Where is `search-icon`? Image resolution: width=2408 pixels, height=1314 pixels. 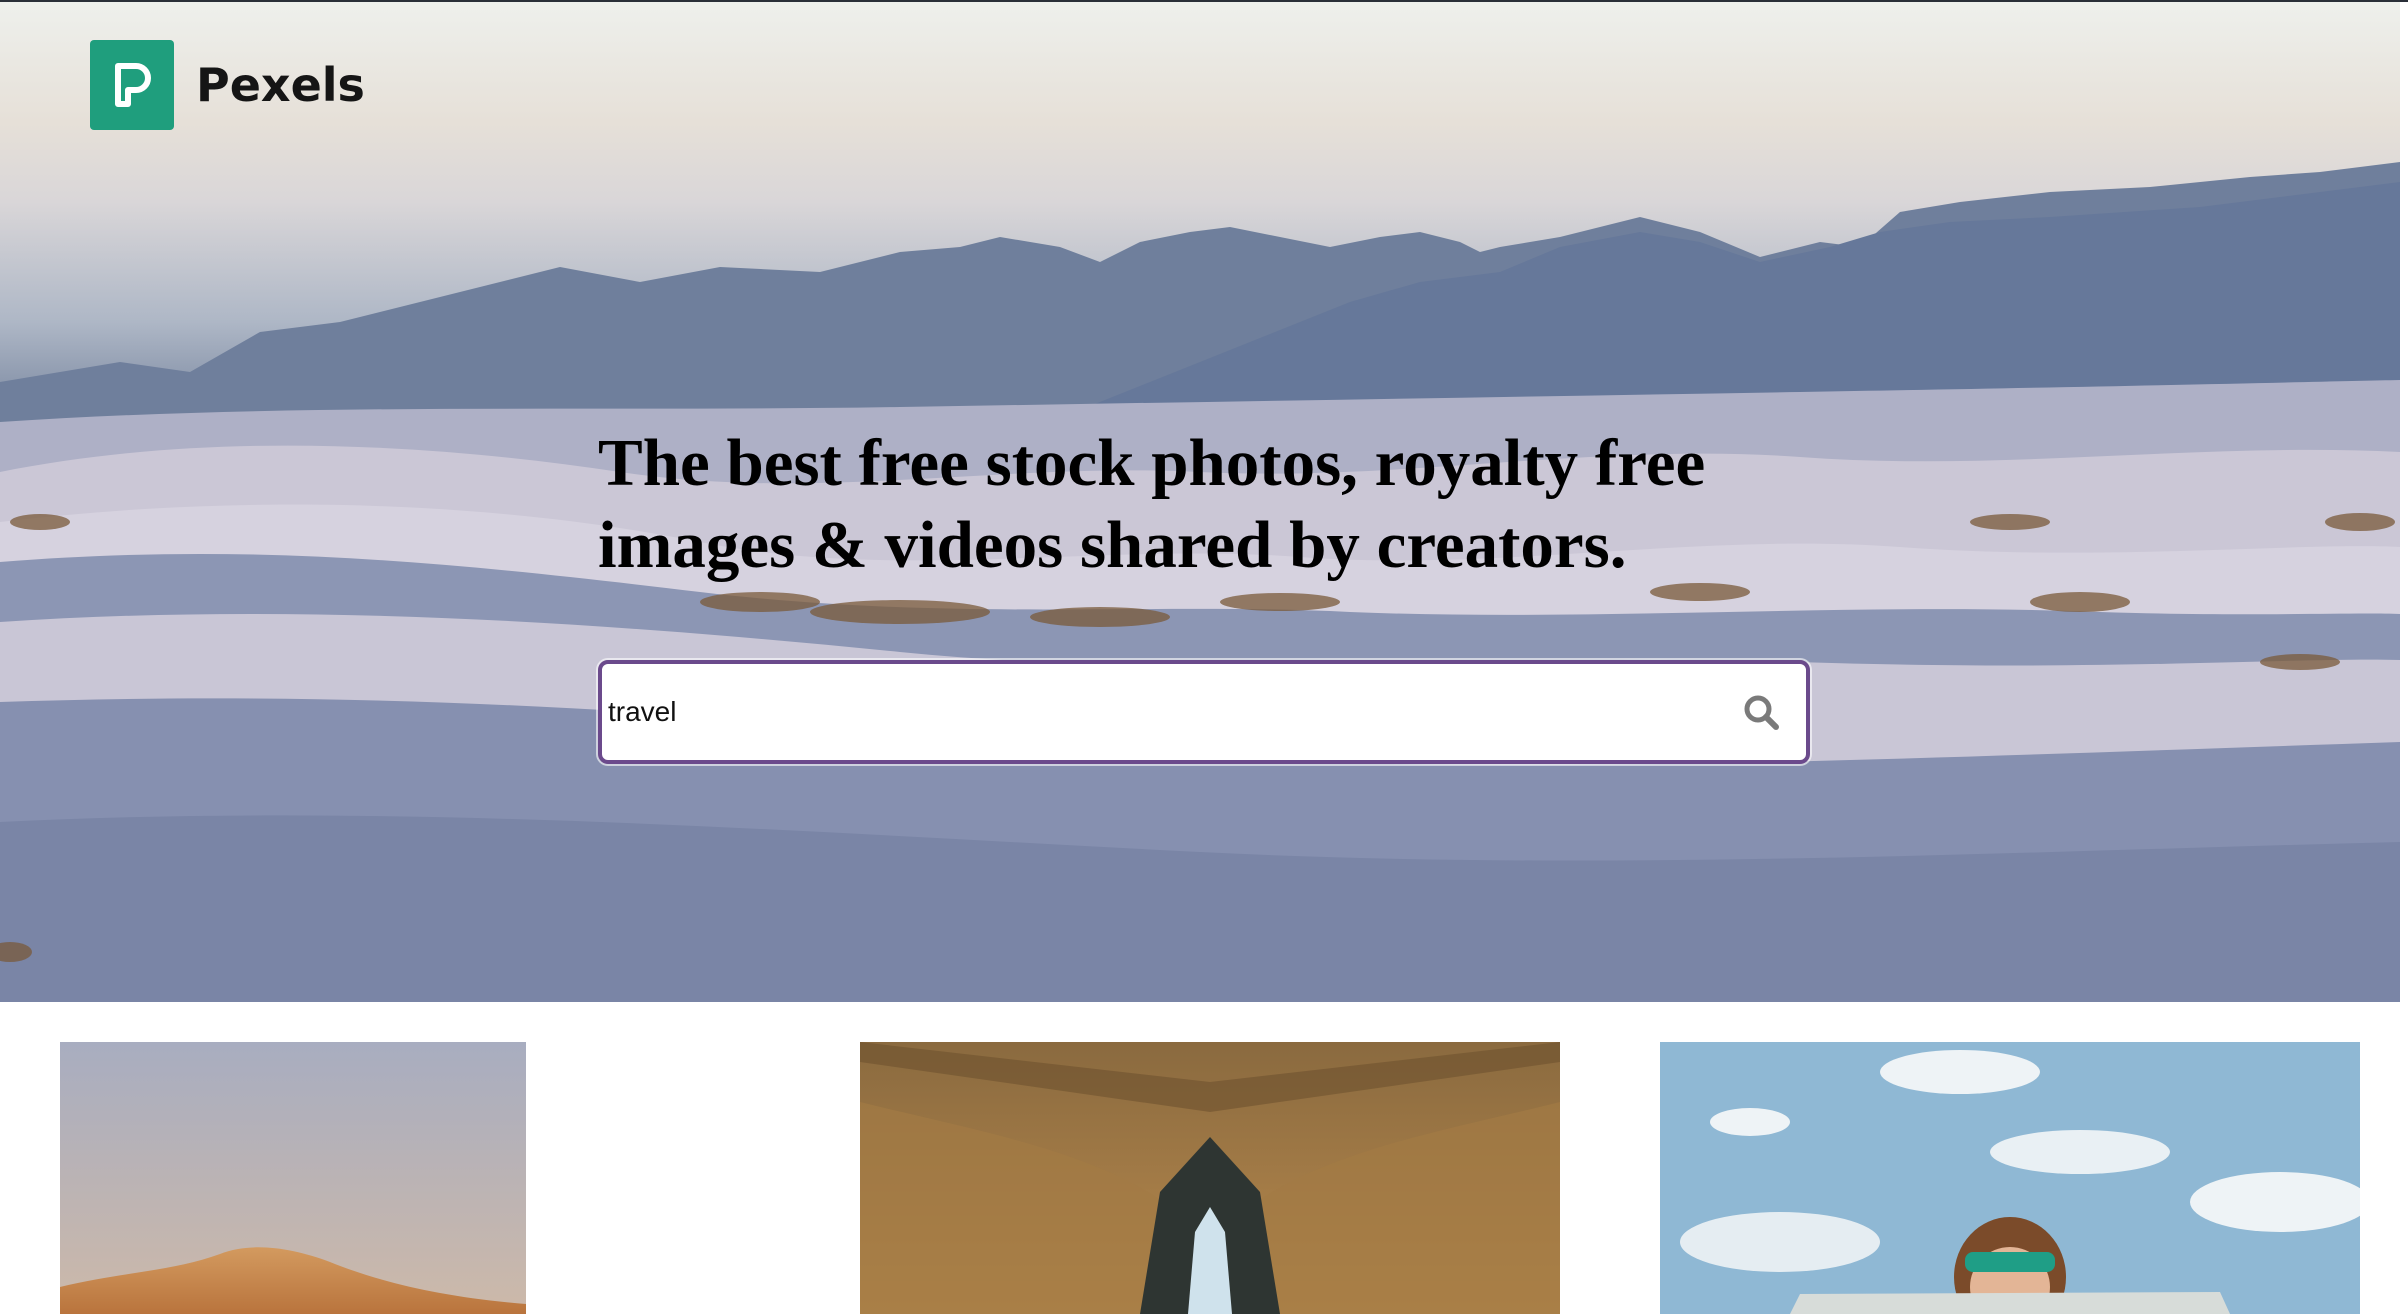 search-icon is located at coordinates (1761, 712).